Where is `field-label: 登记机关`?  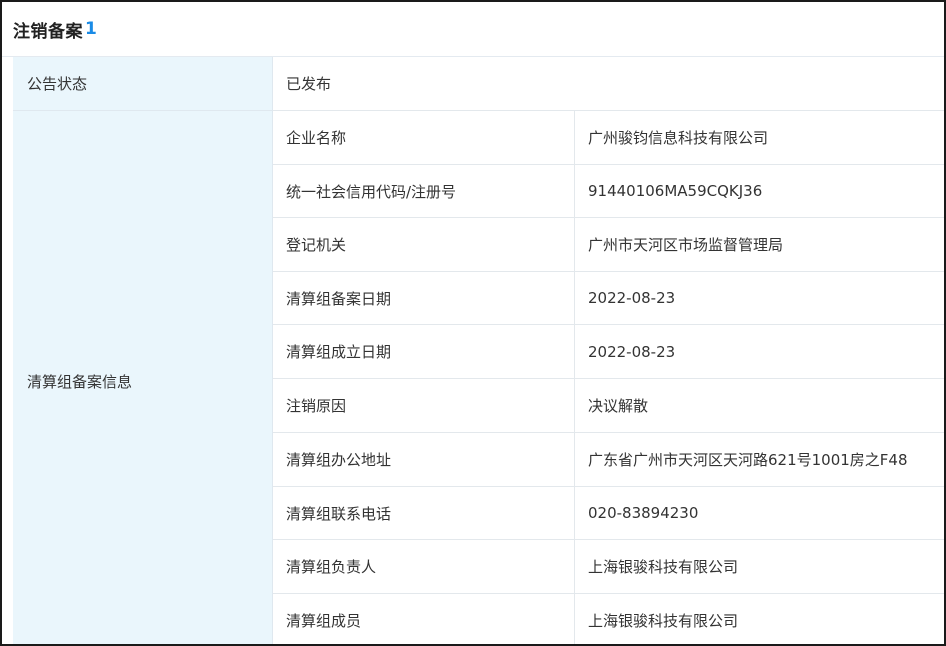
field-label: 登记机关 is located at coordinates (316, 245).